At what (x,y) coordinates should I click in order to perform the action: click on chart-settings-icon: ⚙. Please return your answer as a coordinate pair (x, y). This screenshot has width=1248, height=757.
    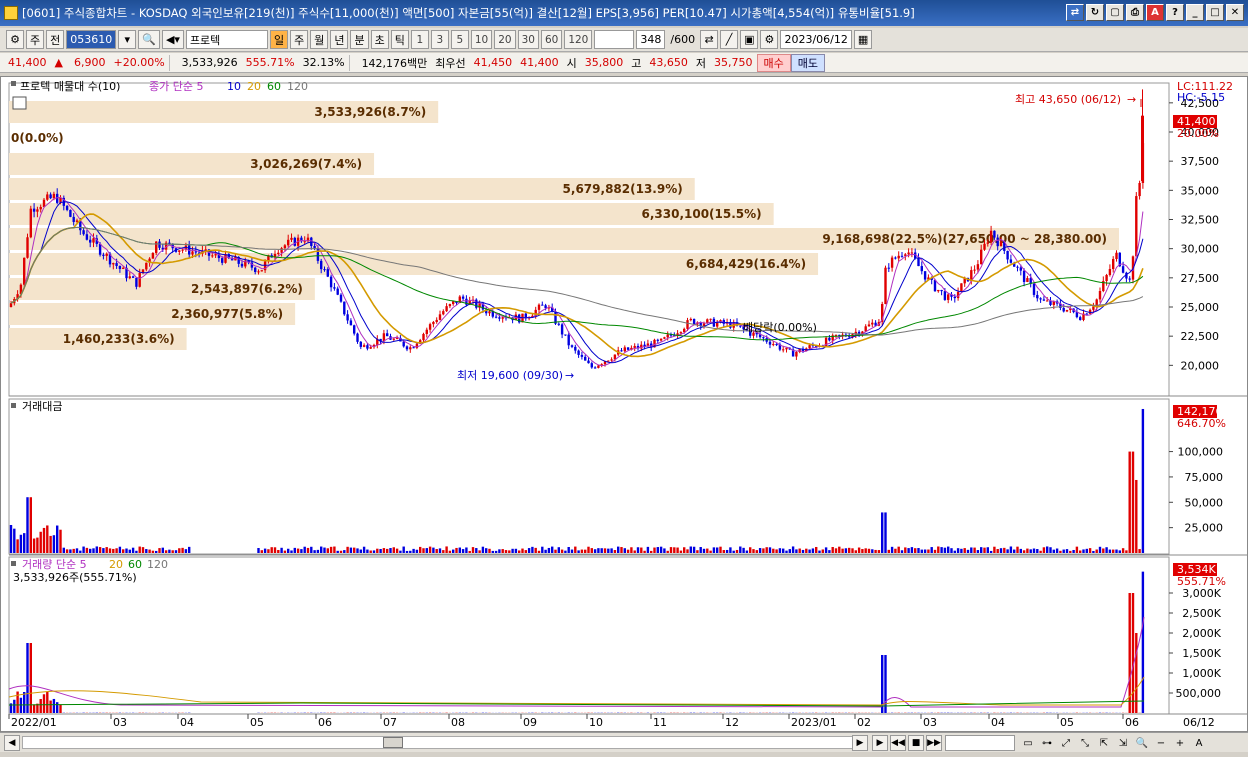
    Looking at the image, I should click on (15, 39).